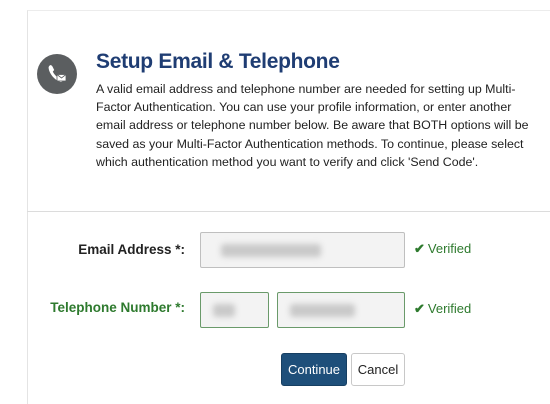 This screenshot has height=404, width=550. What do you see at coordinates (131, 249) in the screenshot?
I see `email-label: Email Address *:` at bounding box center [131, 249].